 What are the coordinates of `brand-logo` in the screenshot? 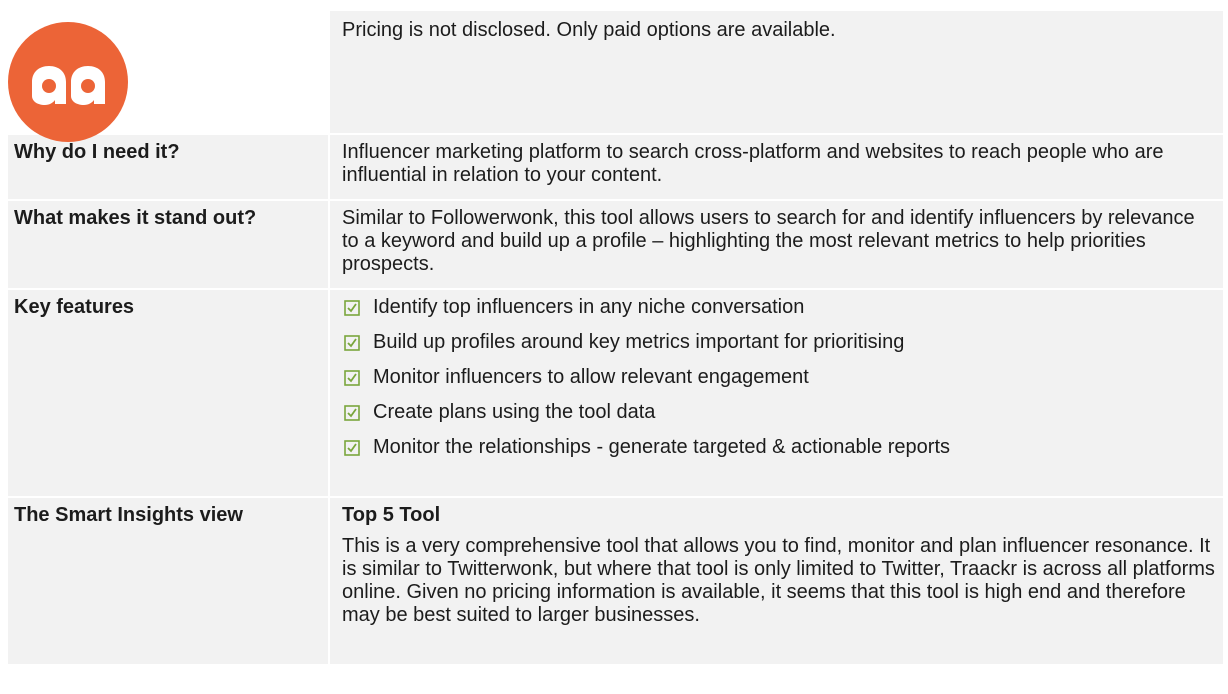 It's located at (68, 82).